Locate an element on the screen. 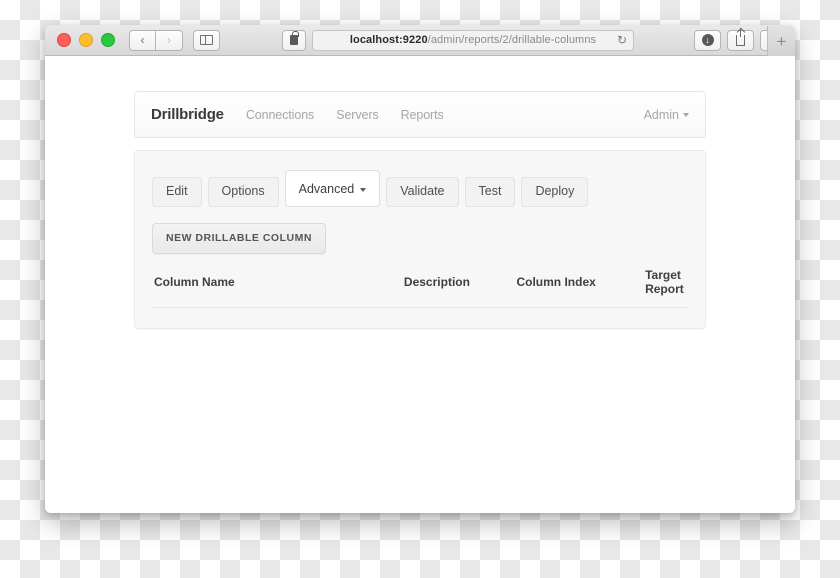 The height and width of the screenshot is (578, 840). share-icon is located at coordinates (740, 37).